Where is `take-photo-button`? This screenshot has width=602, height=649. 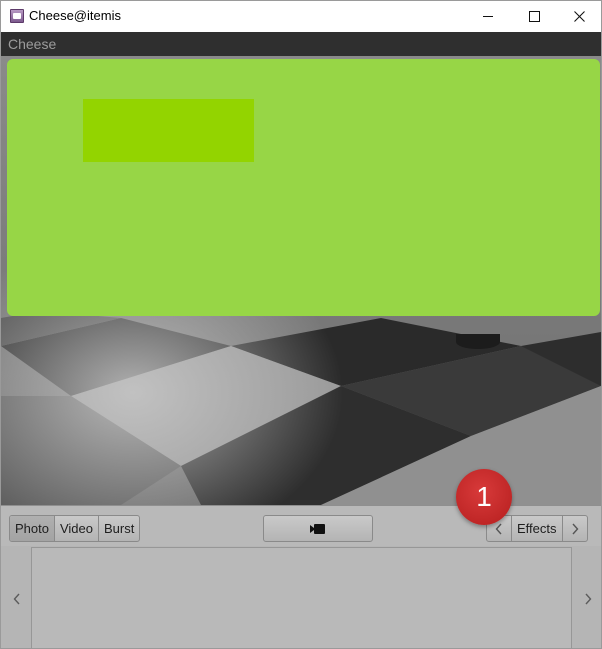
take-photo-button is located at coordinates (318, 528).